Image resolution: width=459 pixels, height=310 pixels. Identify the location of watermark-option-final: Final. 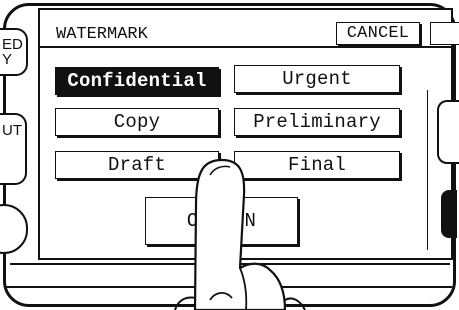
(317, 165).